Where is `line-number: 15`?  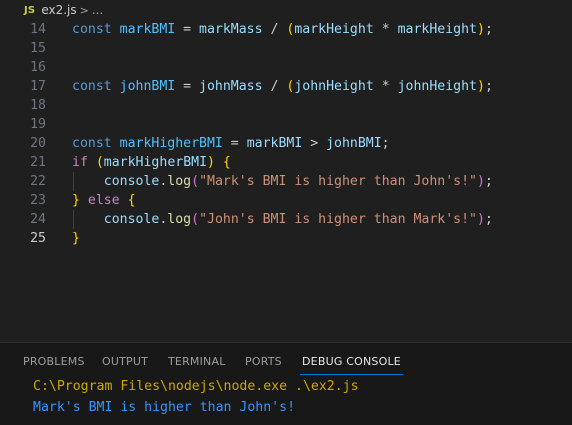 line-number: 15 is located at coordinates (38, 48).